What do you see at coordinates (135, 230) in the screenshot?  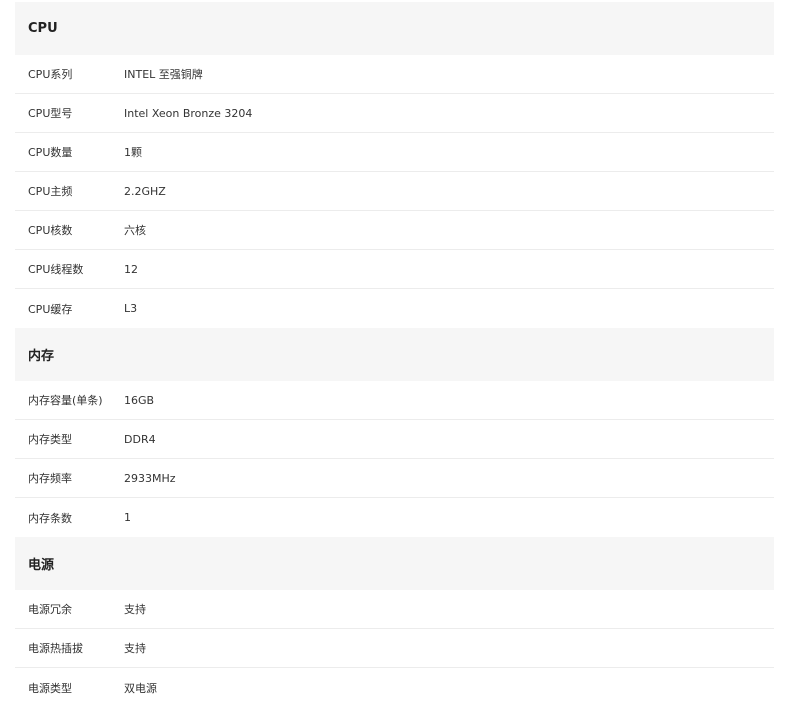 I see `spec-value: 六核` at bounding box center [135, 230].